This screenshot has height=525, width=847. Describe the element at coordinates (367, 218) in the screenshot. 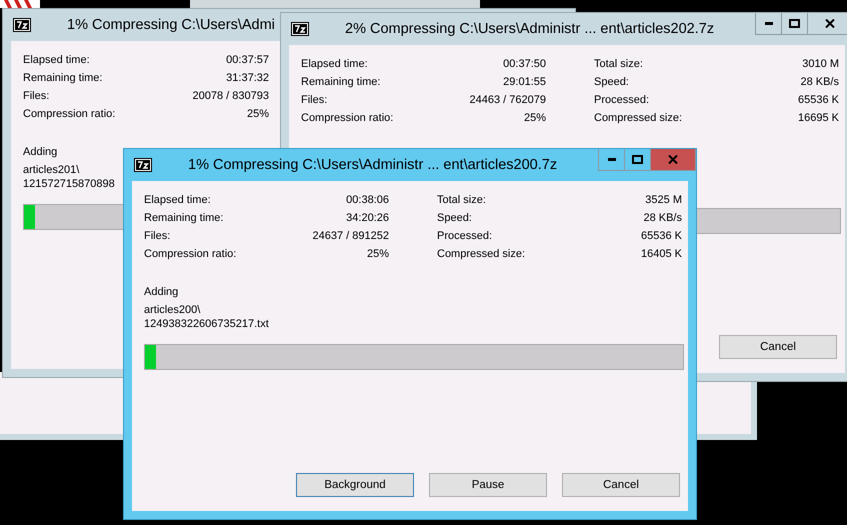

I see `stat-value: 34:20:26` at that location.